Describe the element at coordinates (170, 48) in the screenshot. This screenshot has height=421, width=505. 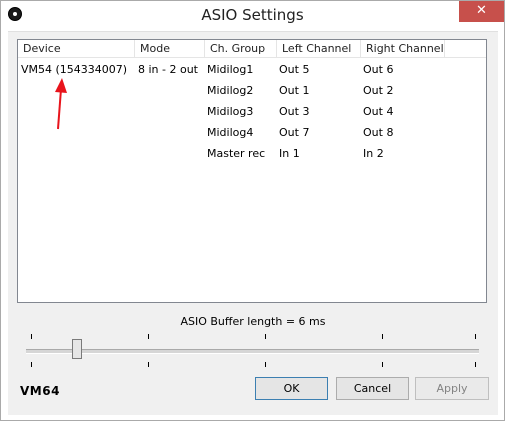
I see `column-header-mode: Mode` at that location.